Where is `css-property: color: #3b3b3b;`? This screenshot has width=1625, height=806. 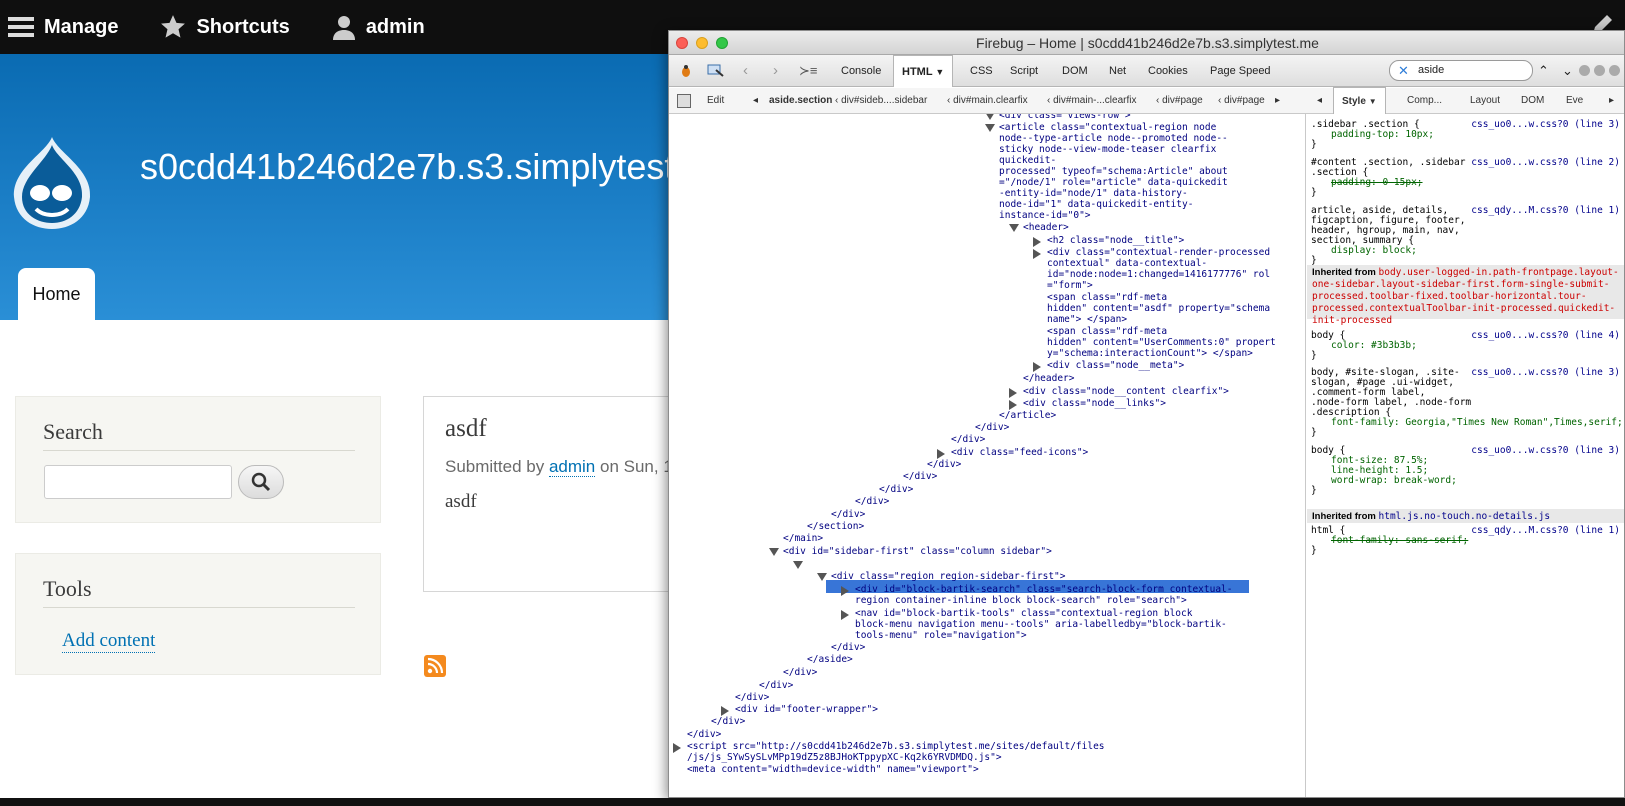 css-property: color: #3b3b3b; is located at coordinates (1374, 346).